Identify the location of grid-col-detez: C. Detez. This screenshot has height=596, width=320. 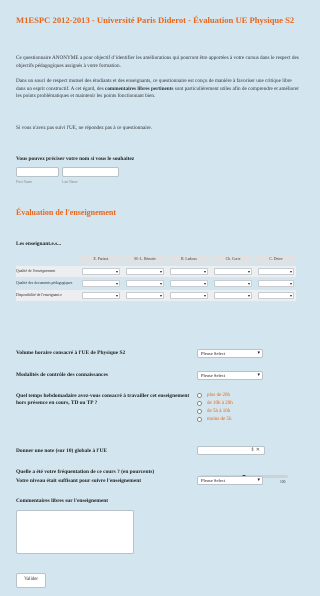
(276, 259).